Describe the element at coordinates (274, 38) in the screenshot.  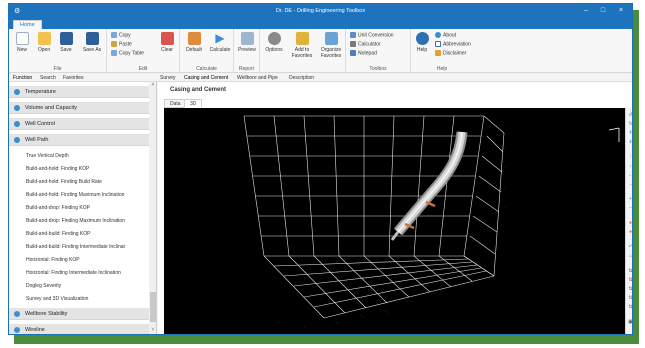
I see `gear-icon` at that location.